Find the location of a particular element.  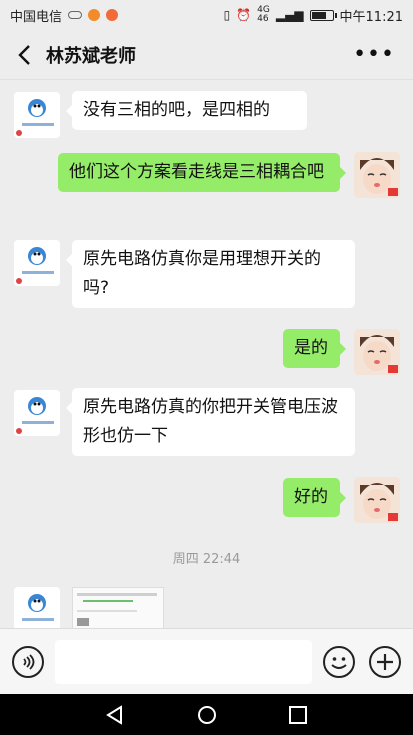

system-navigation-bar is located at coordinates (206, 714).